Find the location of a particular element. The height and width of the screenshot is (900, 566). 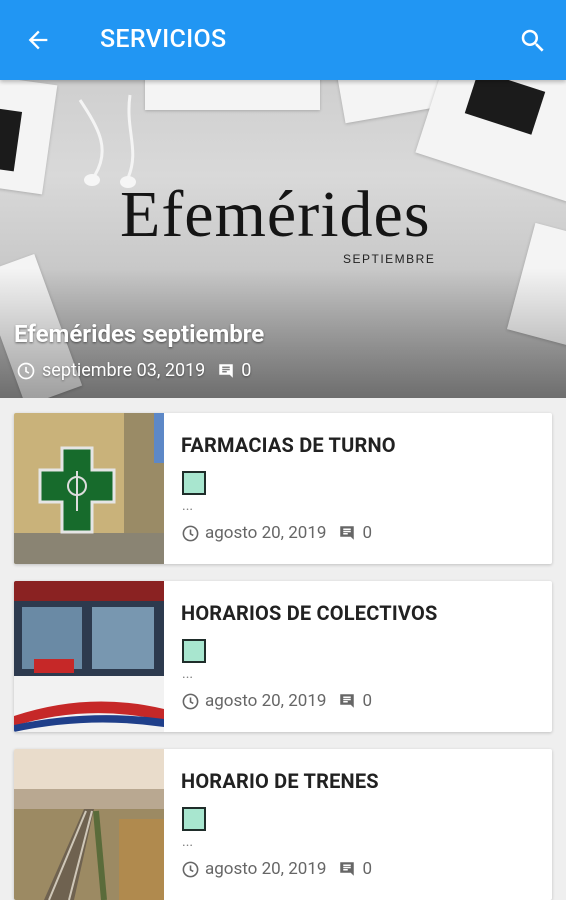

hero-image-heading: Efemérides is located at coordinates (275, 214).